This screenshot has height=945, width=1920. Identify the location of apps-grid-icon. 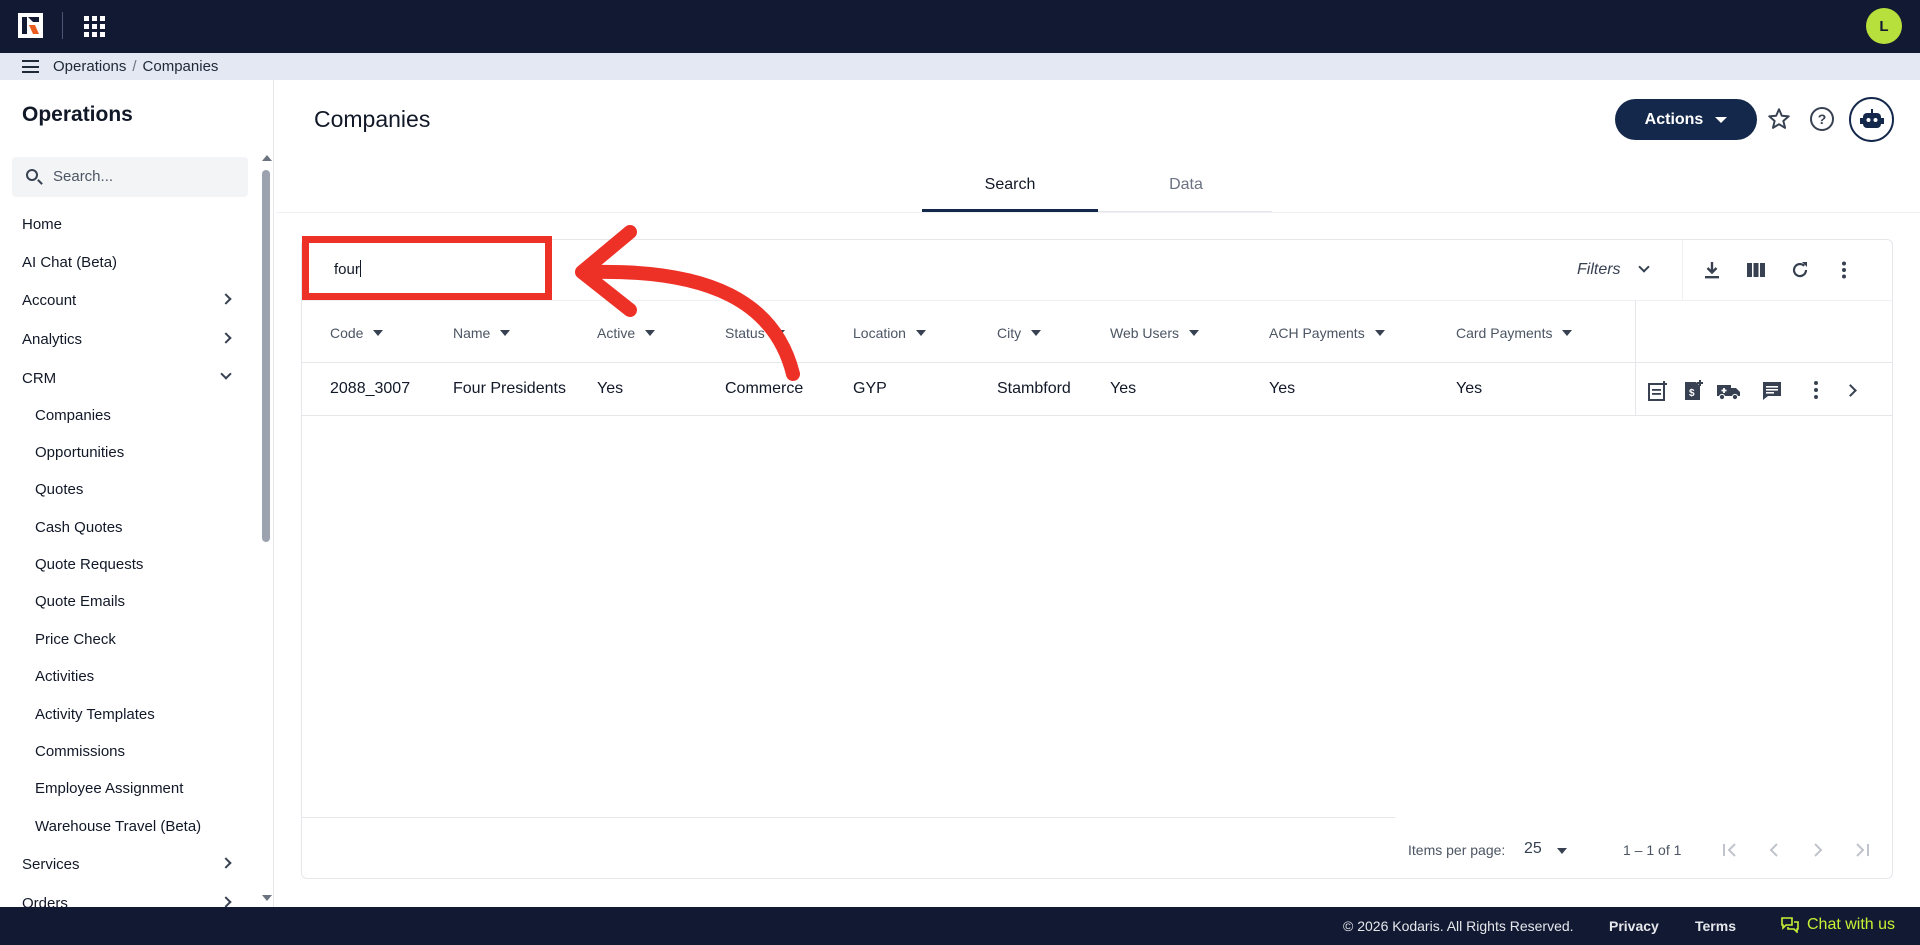
(94, 26).